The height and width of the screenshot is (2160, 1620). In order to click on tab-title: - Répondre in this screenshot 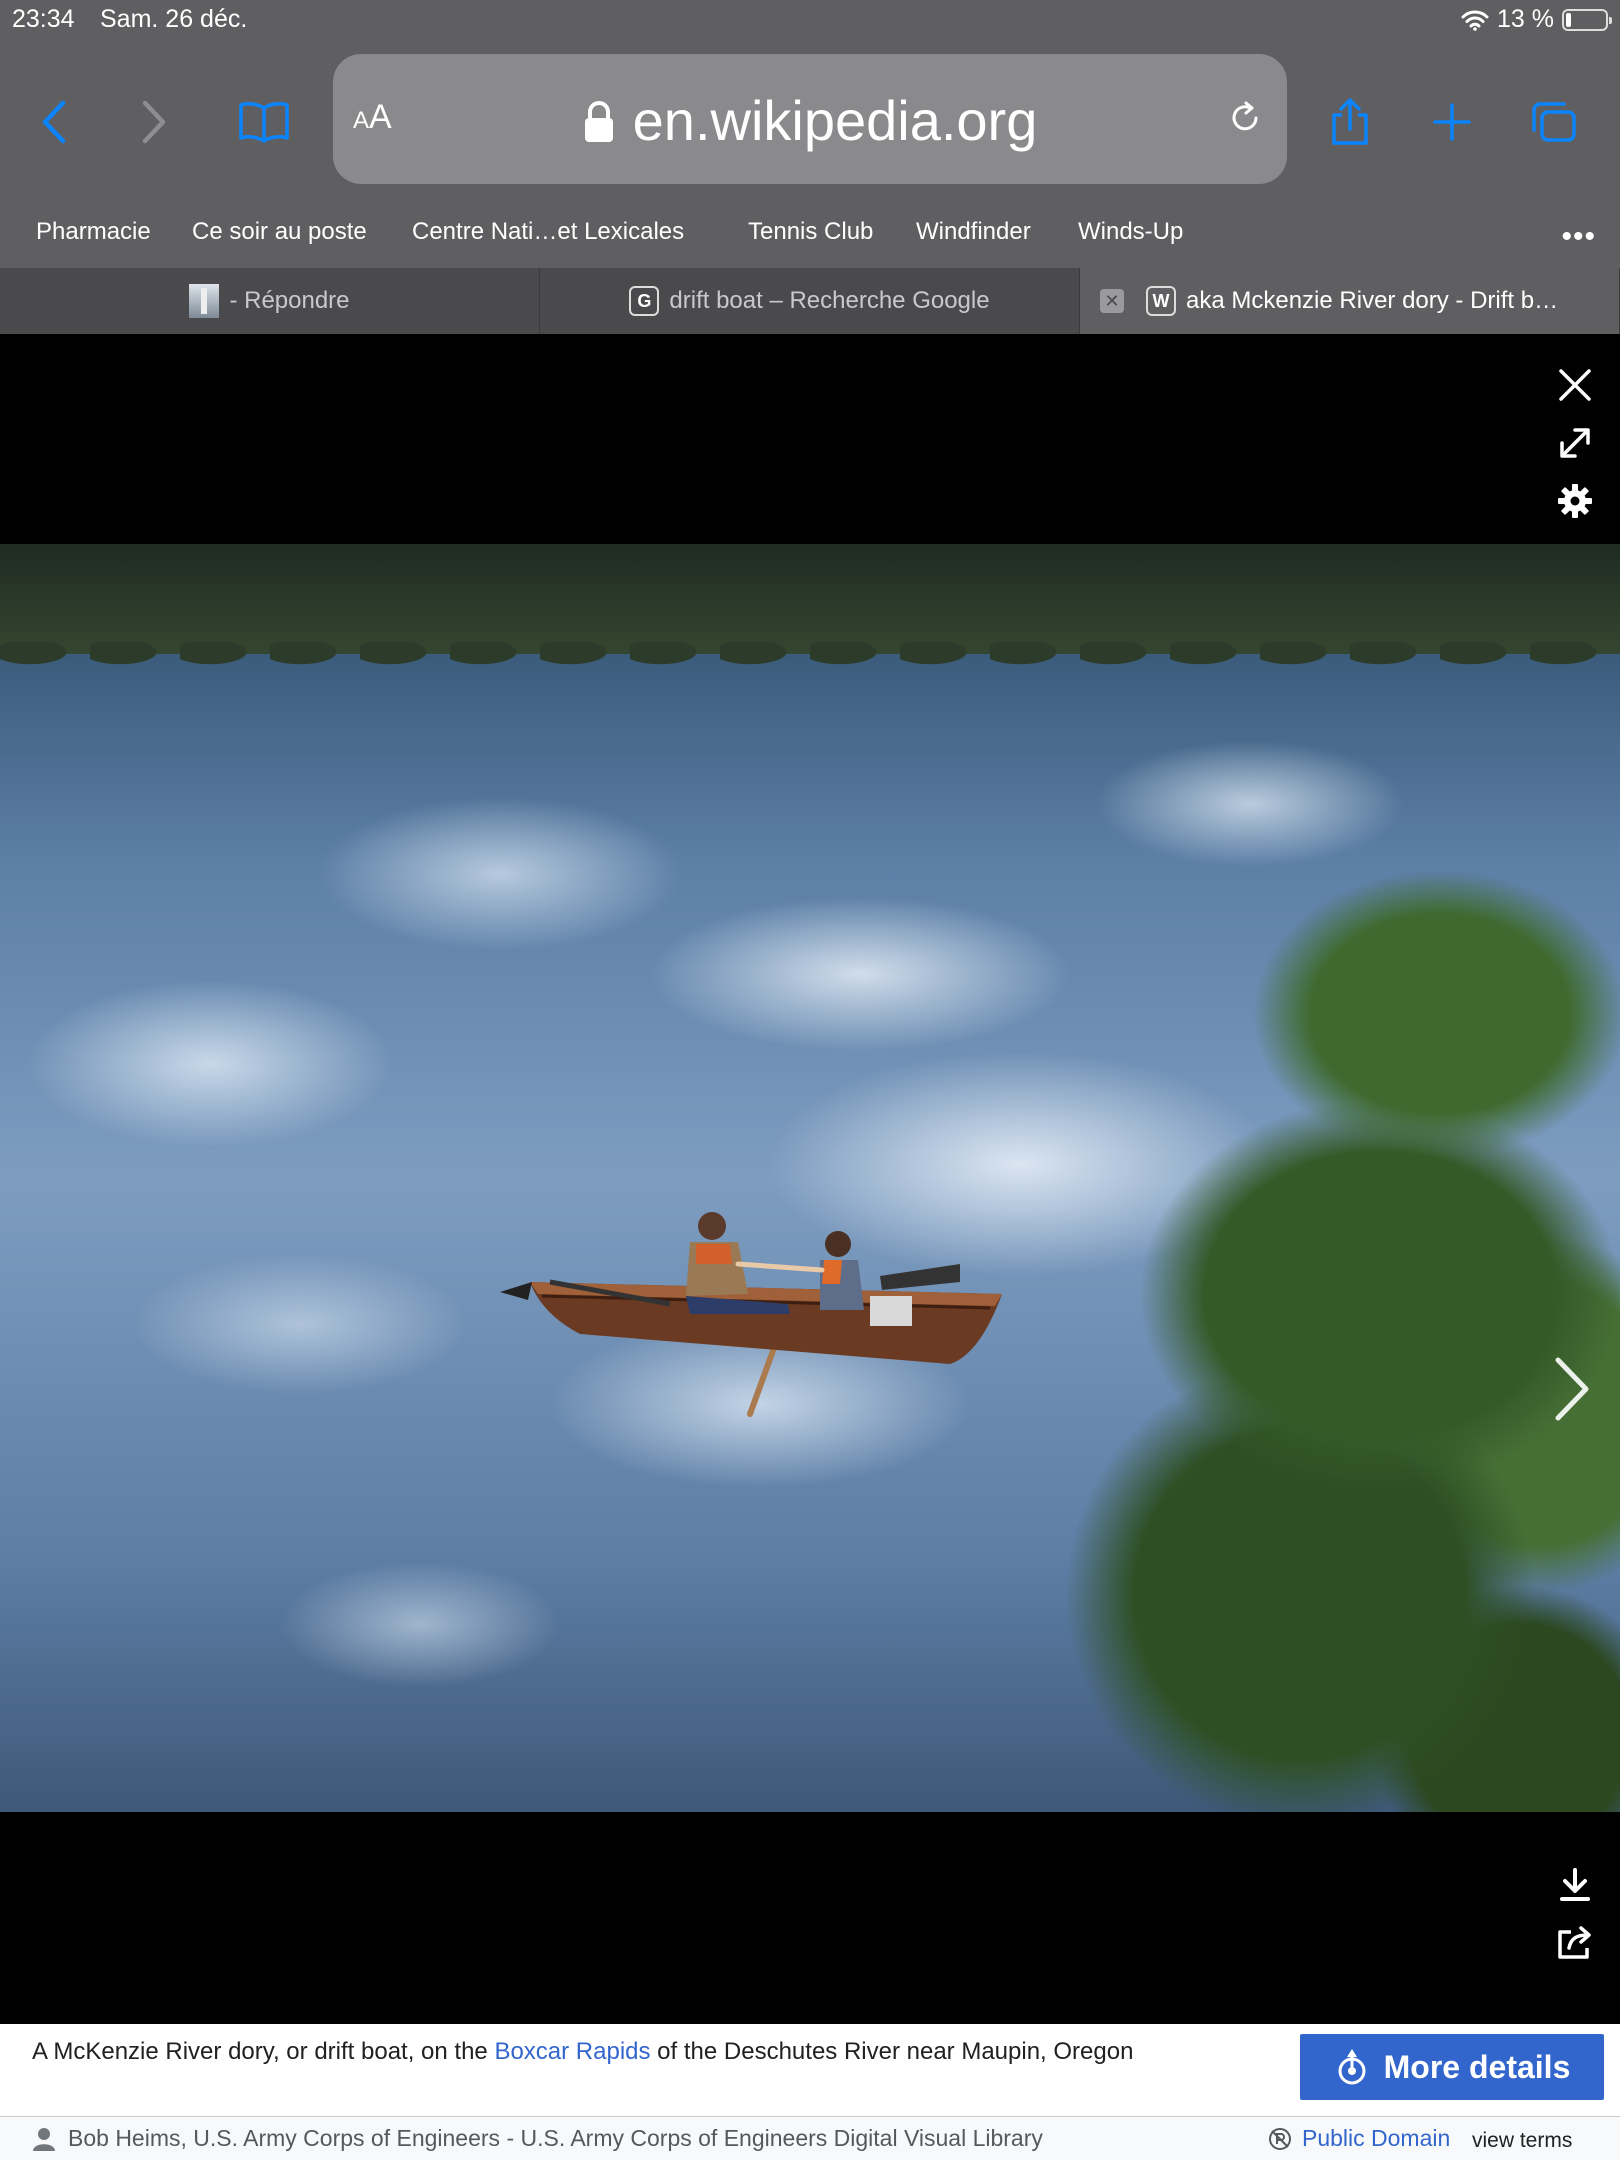, I will do `click(289, 300)`.